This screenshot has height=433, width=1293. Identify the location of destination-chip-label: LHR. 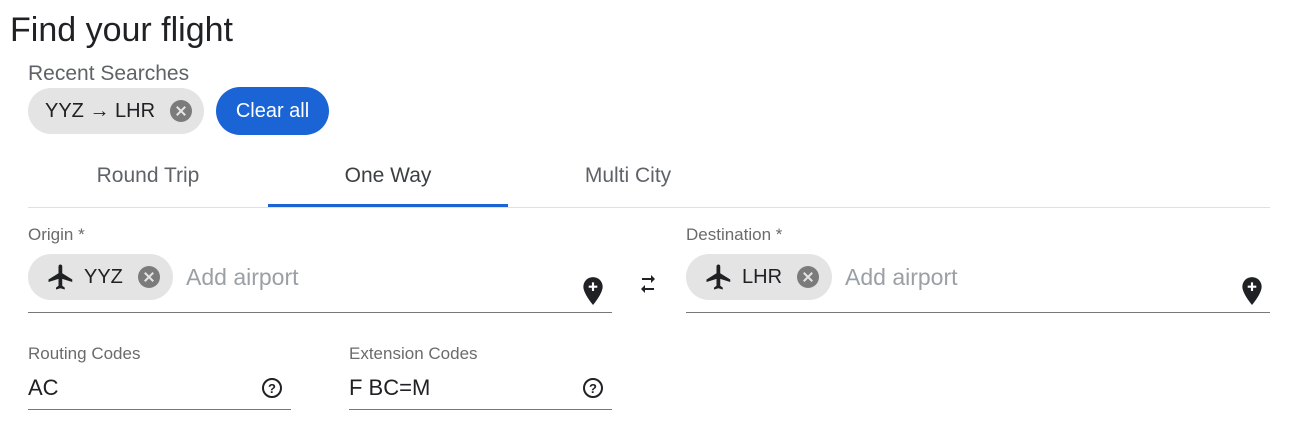
(762, 276).